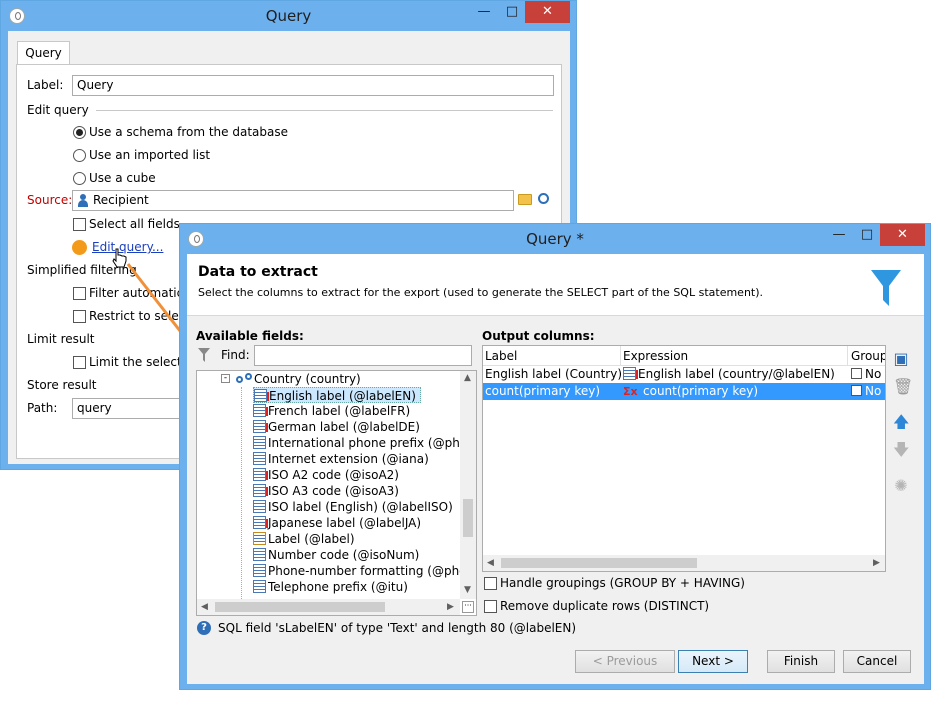  I want to click on maximize-icon: □, so click(867, 235).